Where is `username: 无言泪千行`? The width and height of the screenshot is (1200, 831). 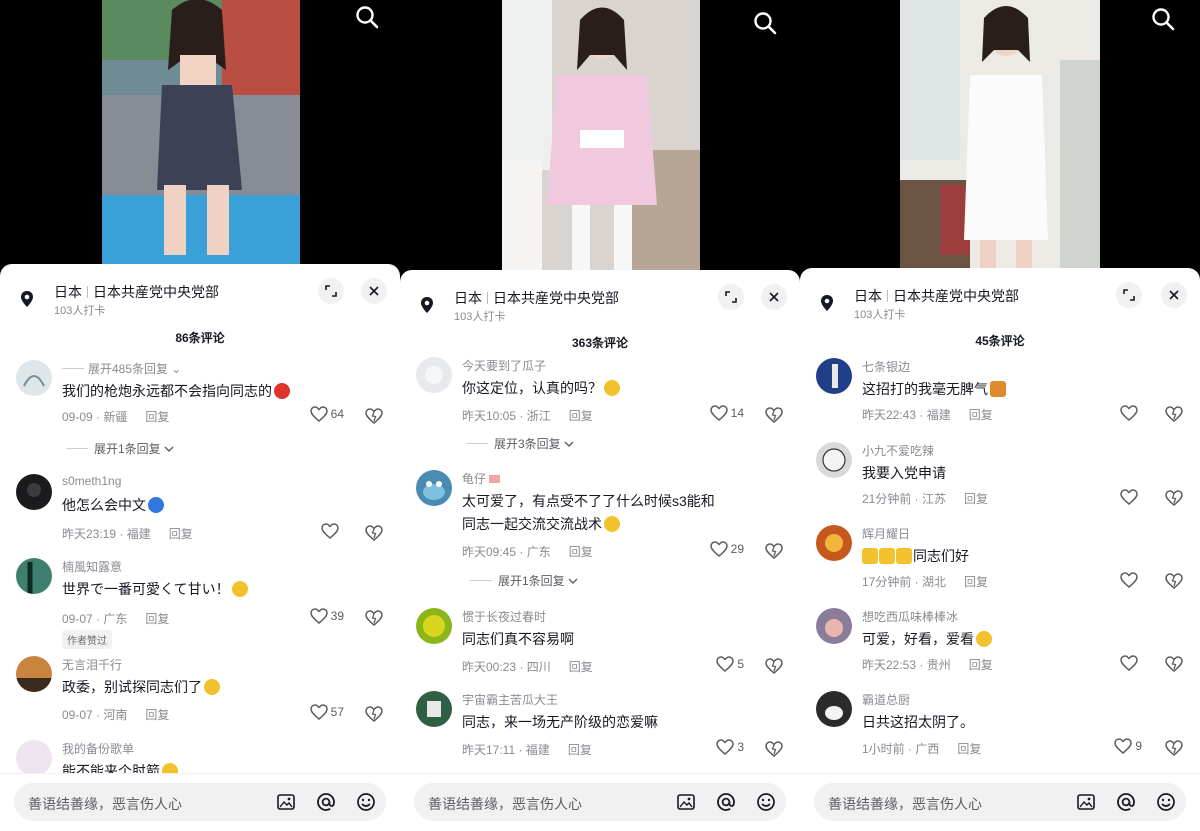
username: 无言泪千行 is located at coordinates (92, 664).